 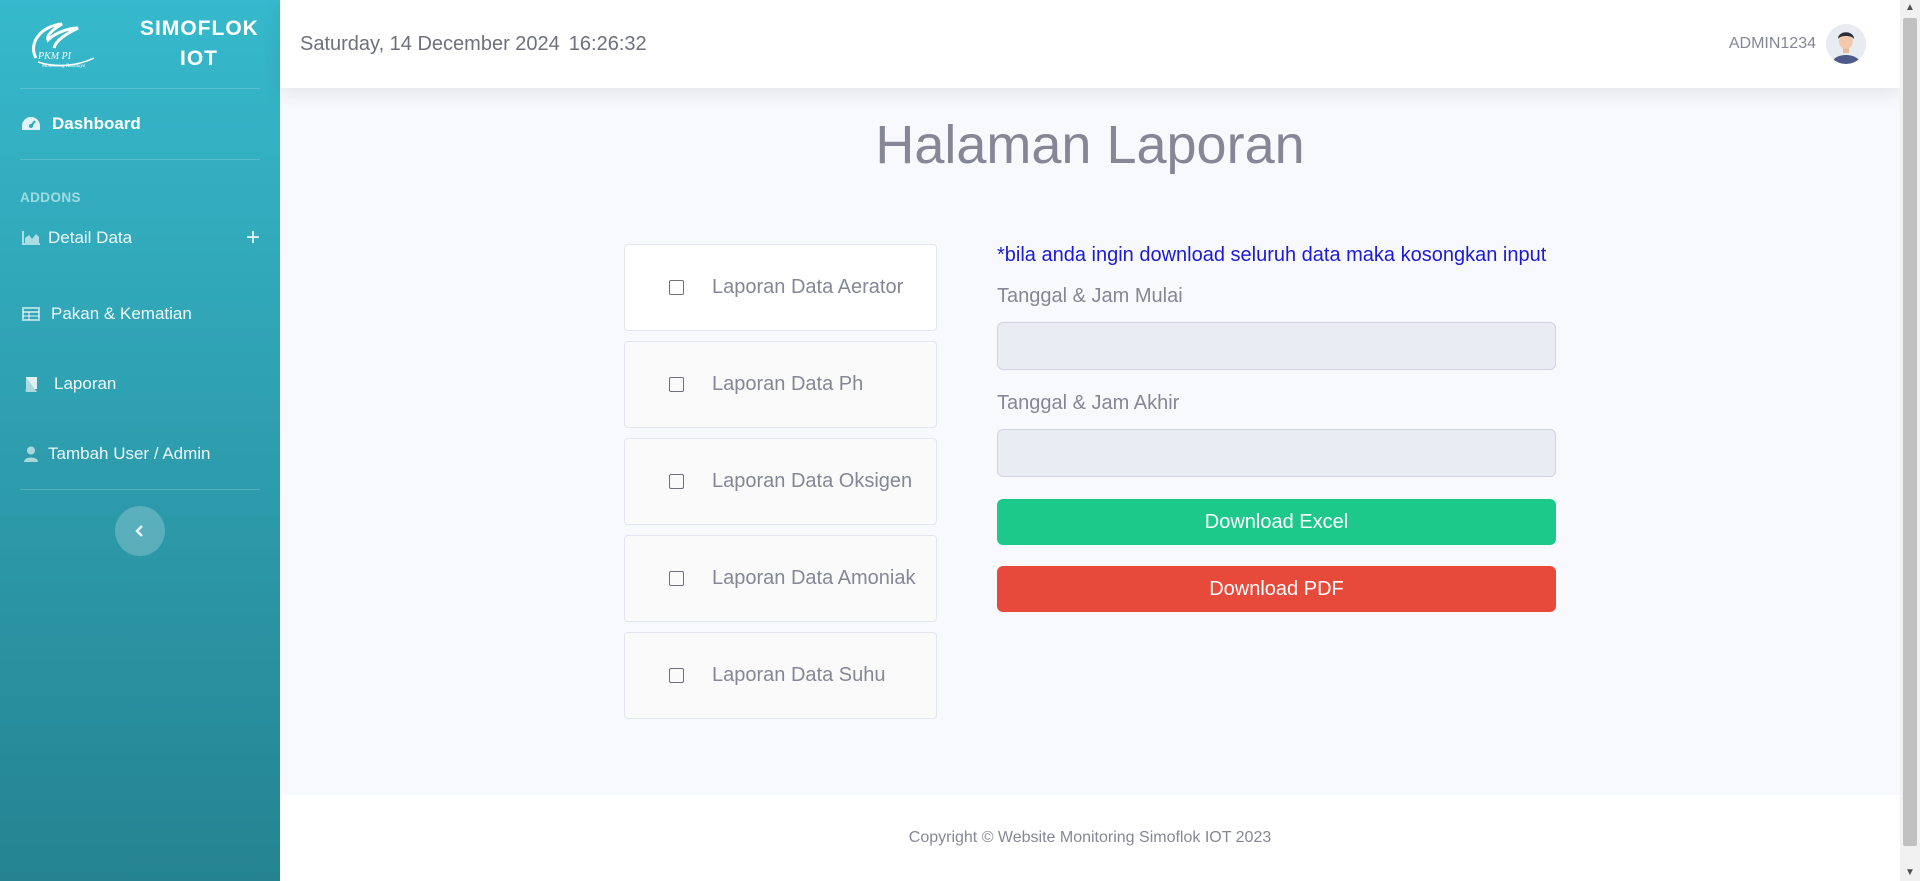 I want to click on sidebar-toggle-button, so click(x=140, y=531).